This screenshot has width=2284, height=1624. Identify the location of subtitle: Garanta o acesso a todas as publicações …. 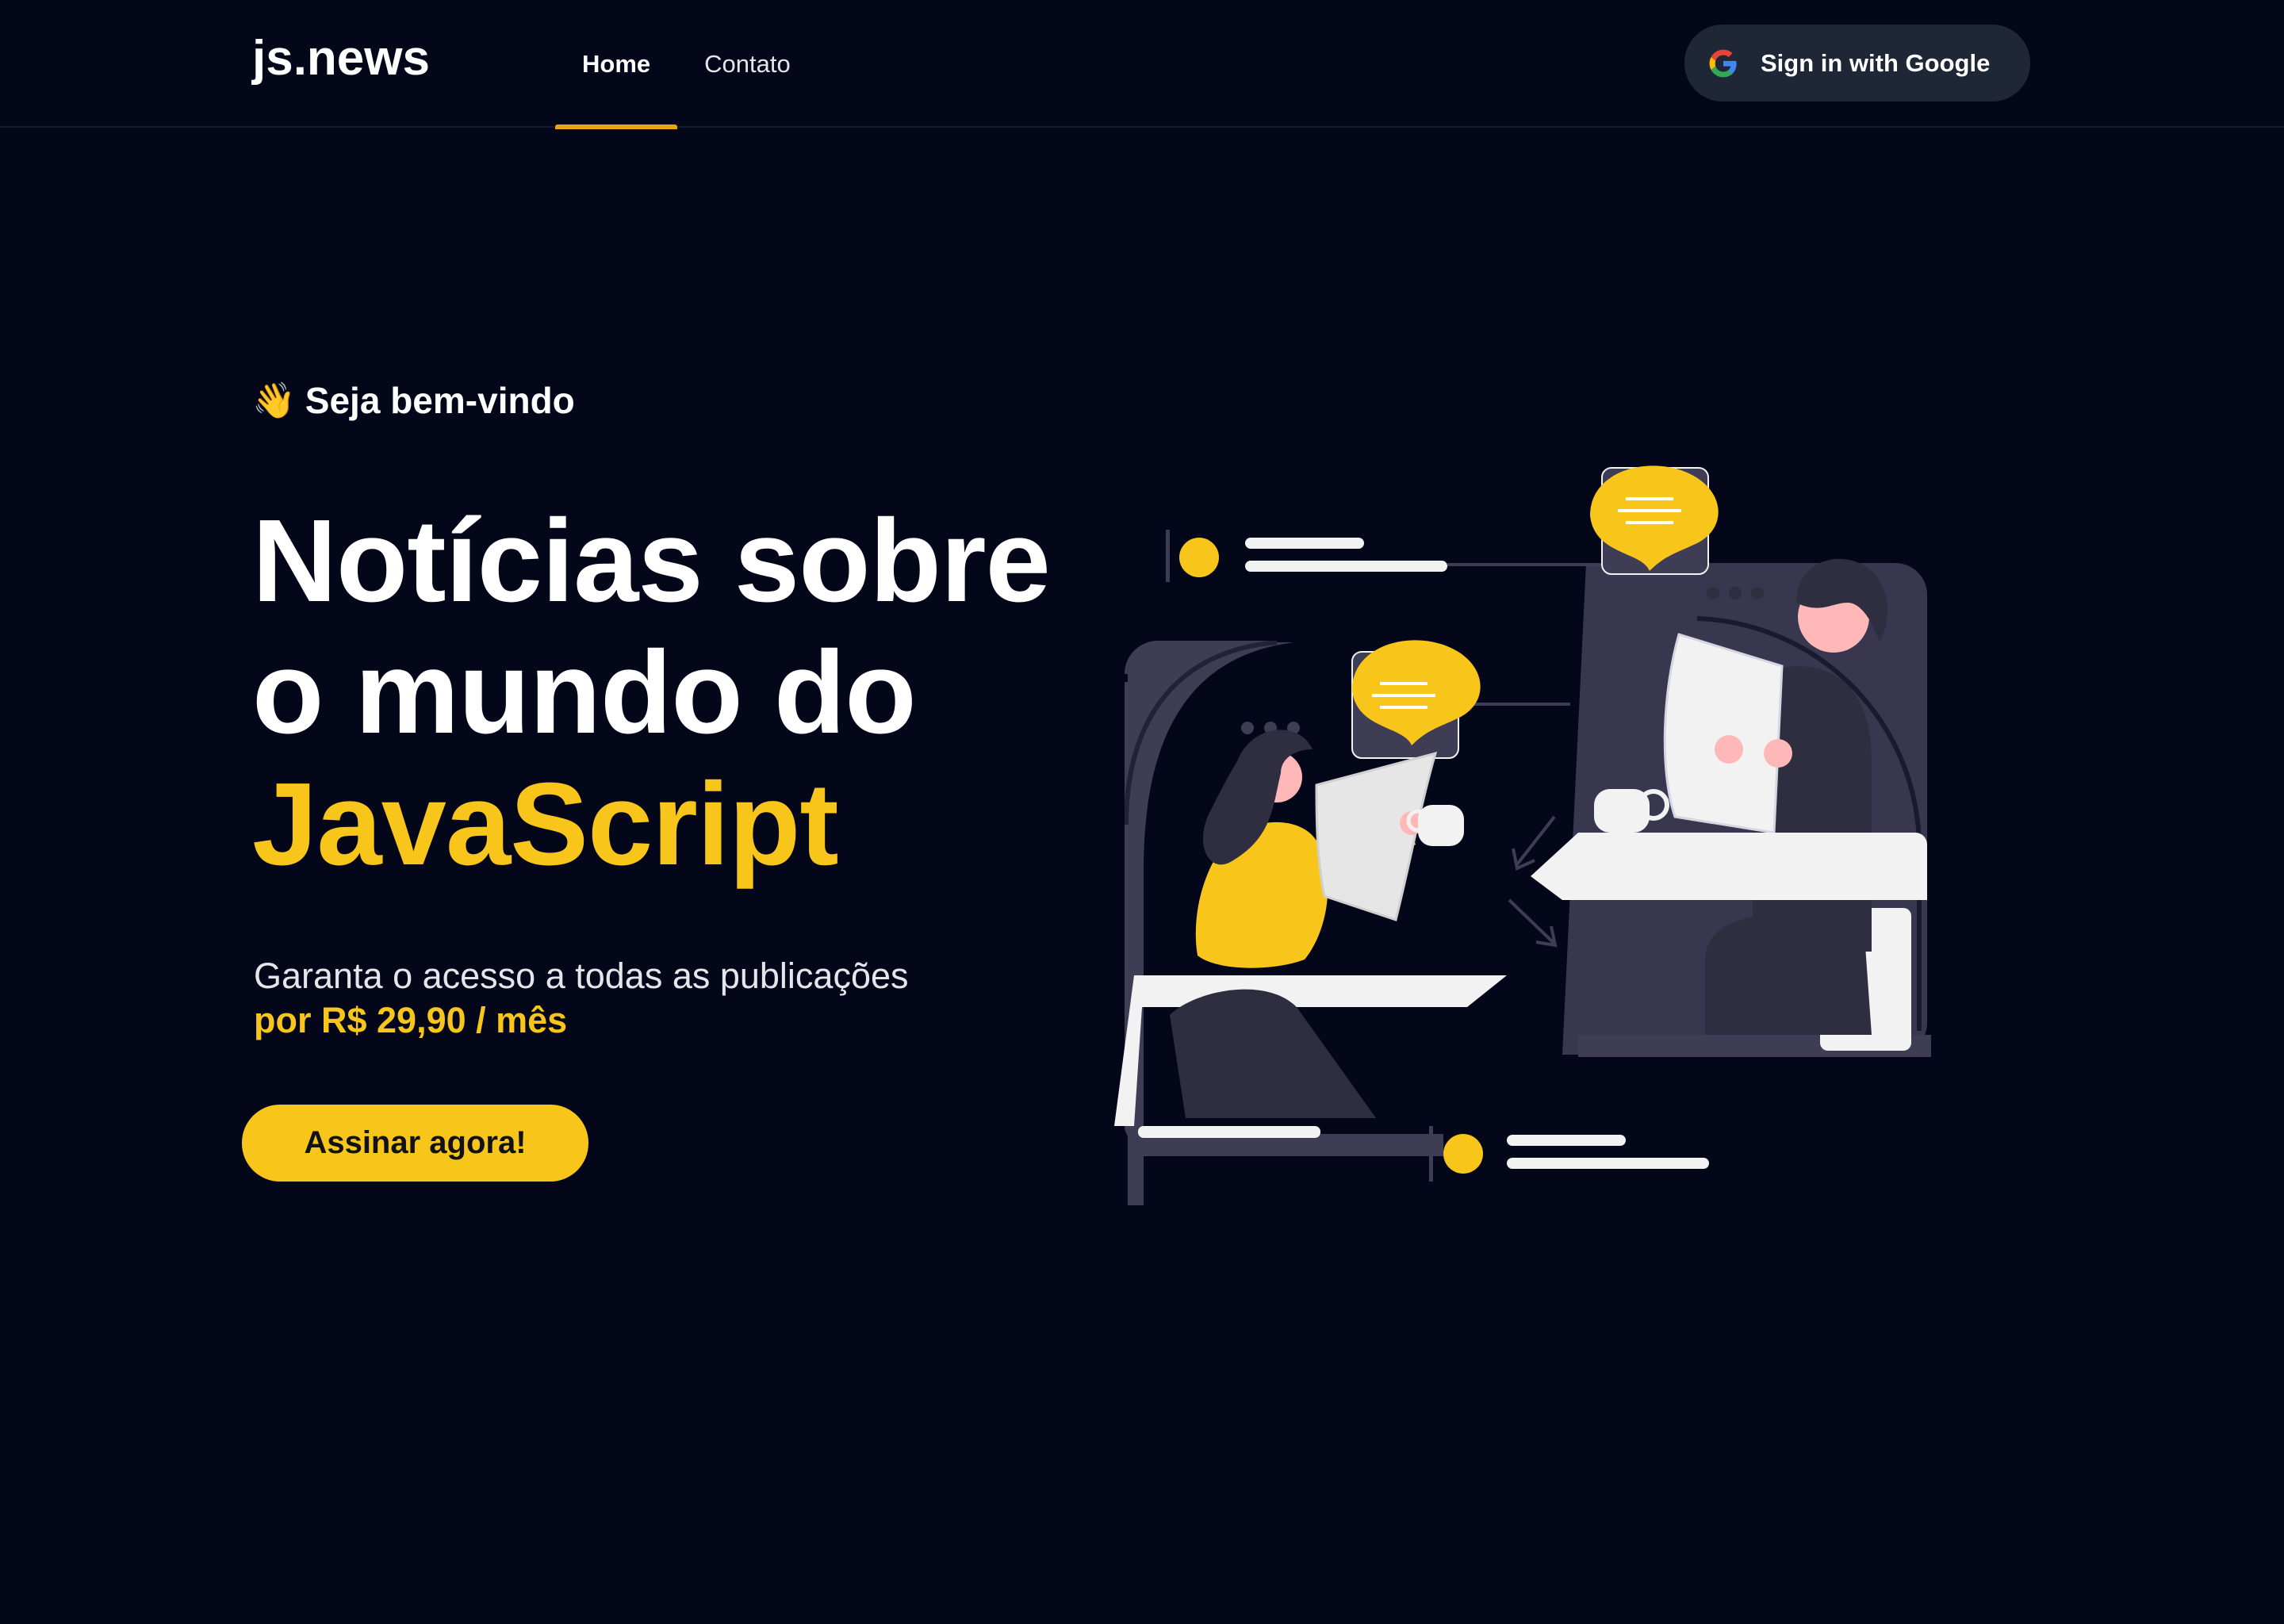
(581, 998).